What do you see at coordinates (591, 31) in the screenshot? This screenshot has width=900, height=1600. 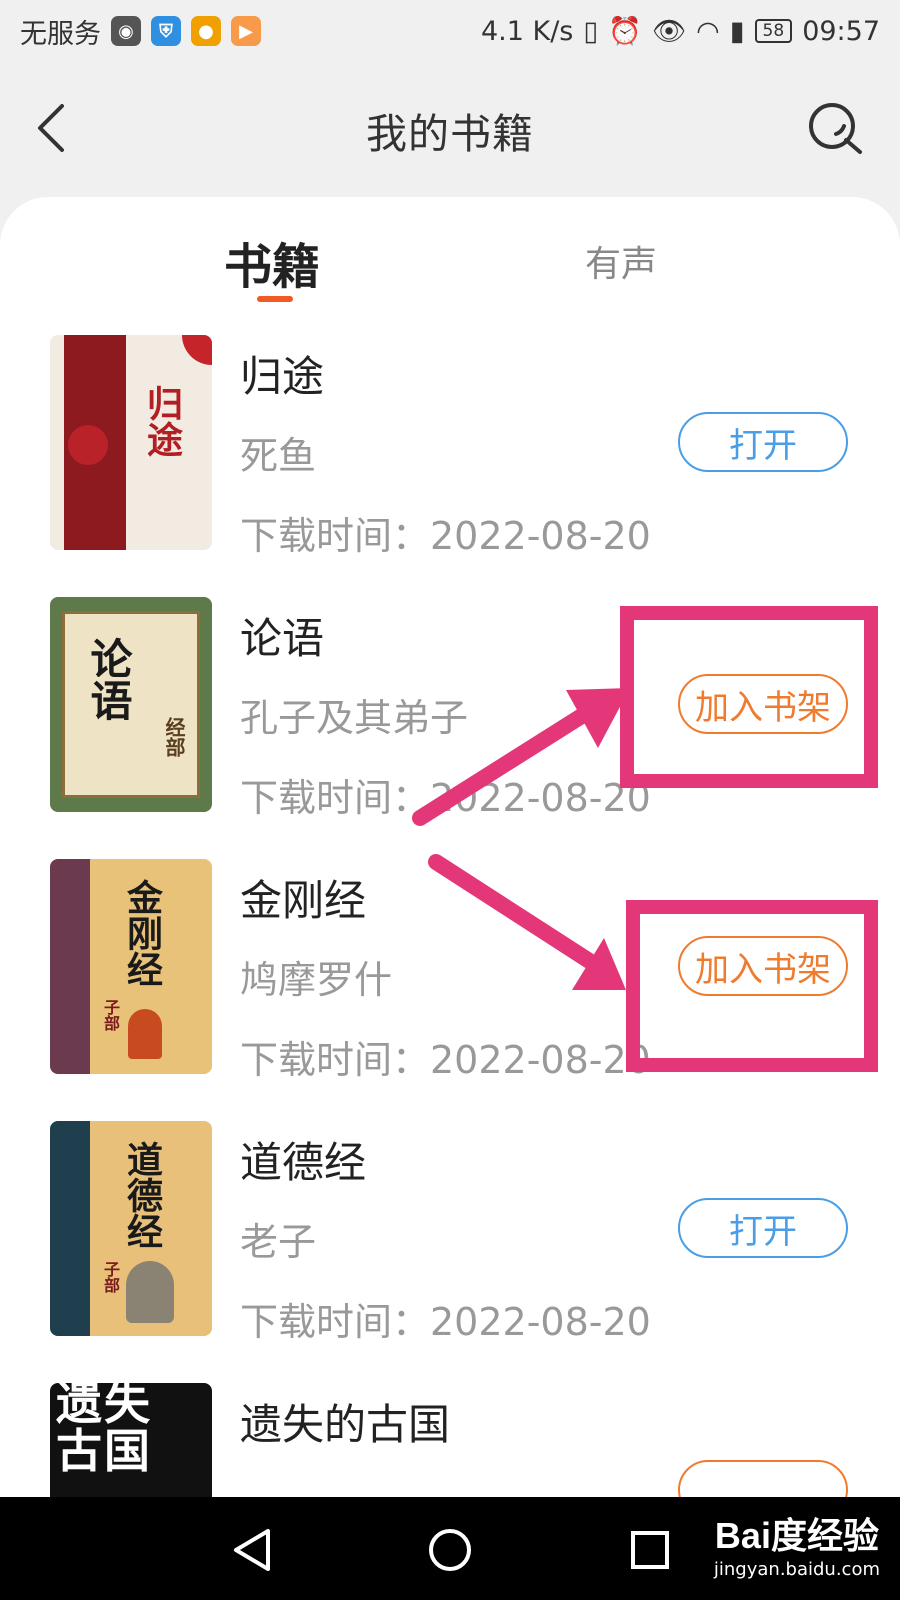 I see `vibrate-icon: ▯` at bounding box center [591, 31].